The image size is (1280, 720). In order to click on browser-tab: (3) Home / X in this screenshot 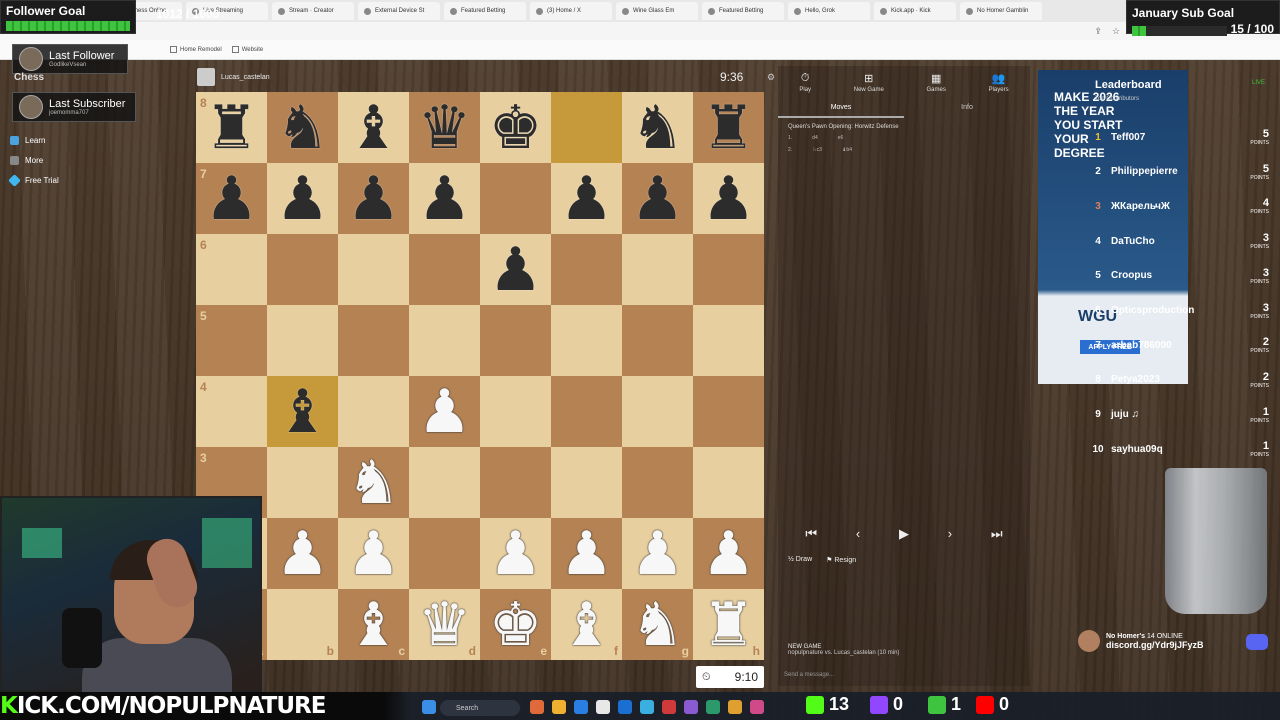, I will do `click(571, 11)`.